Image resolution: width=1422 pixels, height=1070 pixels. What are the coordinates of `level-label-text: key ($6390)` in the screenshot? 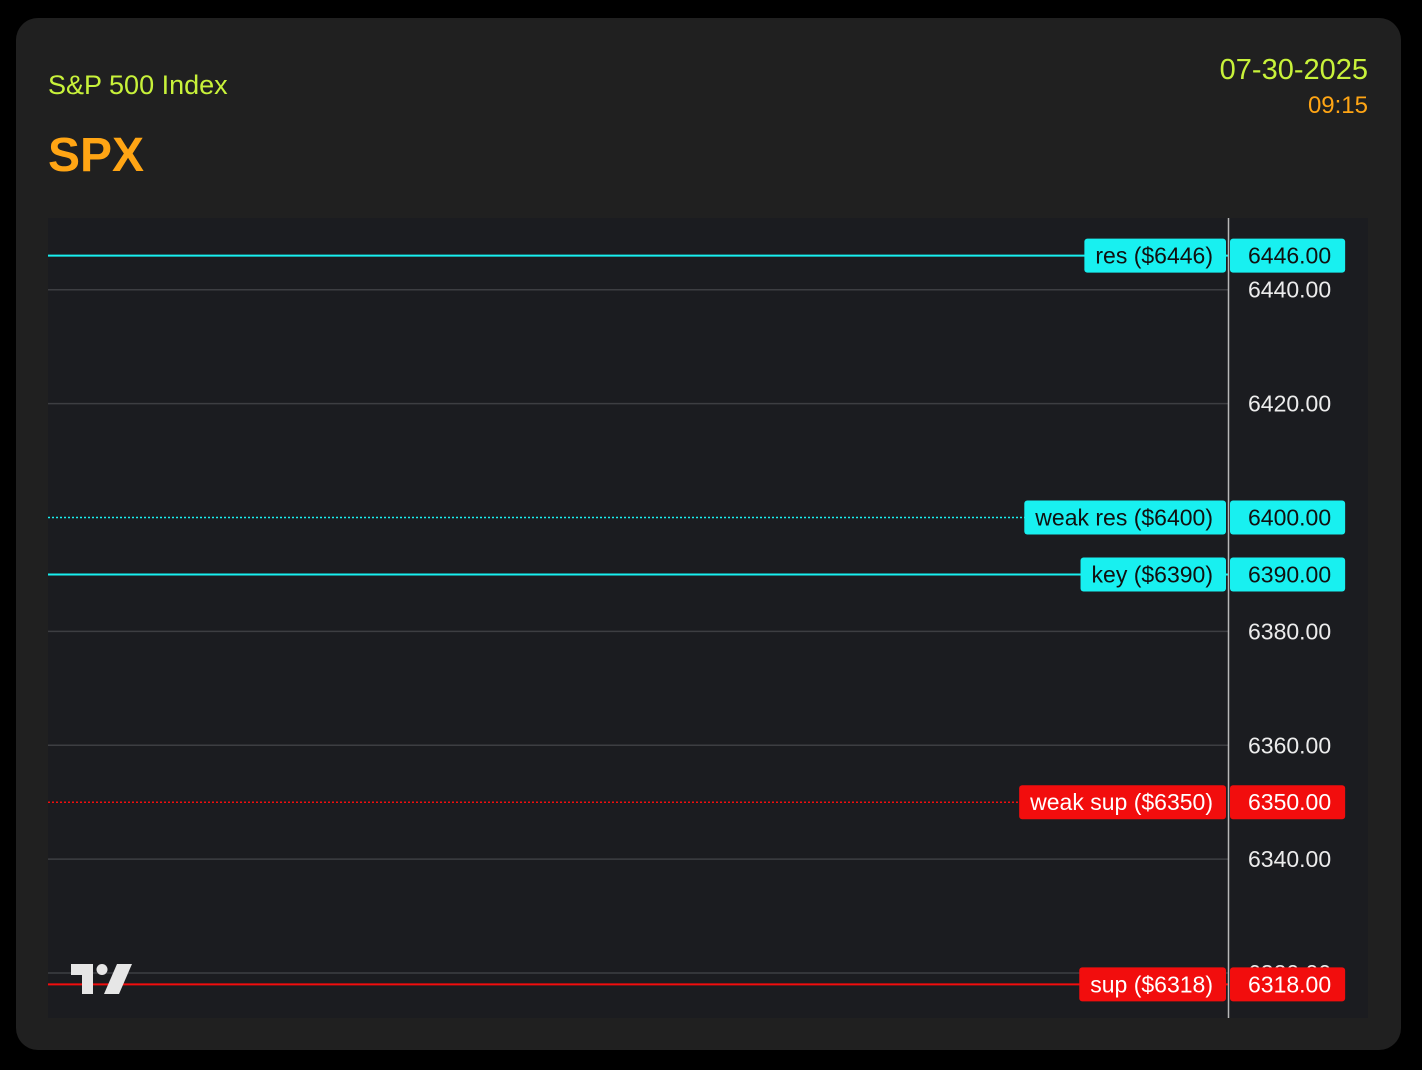 It's located at (1152, 574).